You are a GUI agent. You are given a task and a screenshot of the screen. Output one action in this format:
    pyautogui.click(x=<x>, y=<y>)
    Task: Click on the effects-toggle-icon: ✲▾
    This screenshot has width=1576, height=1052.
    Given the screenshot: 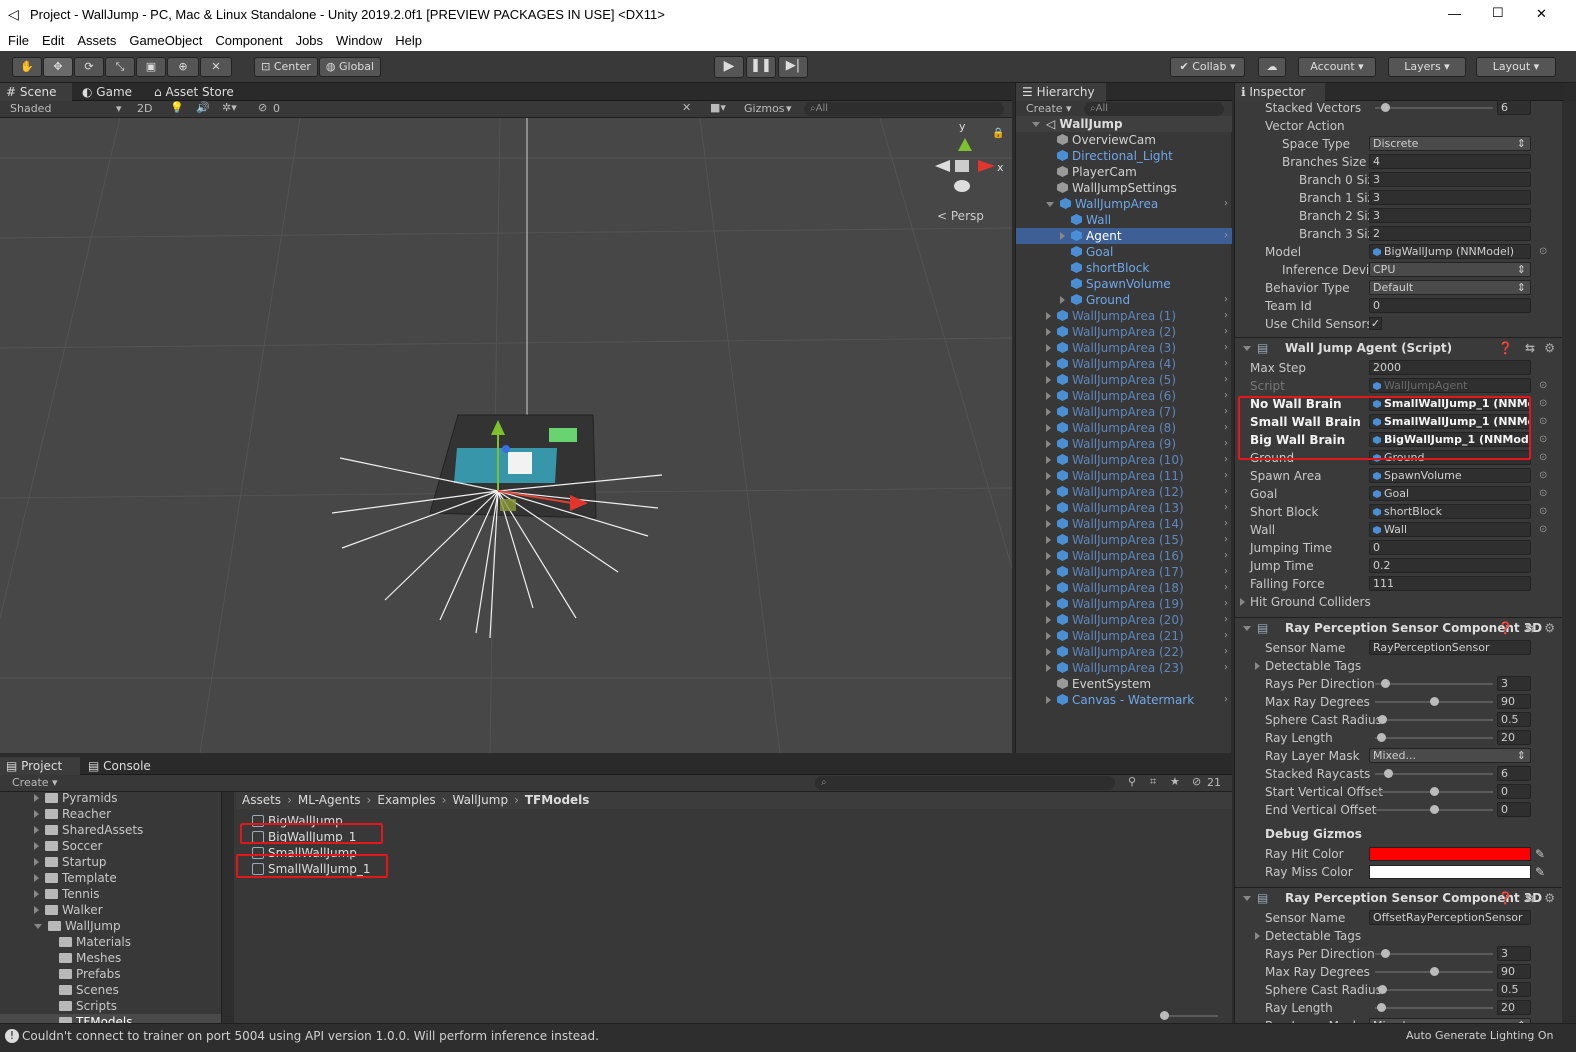 What is the action you would take?
    pyautogui.click(x=229, y=107)
    